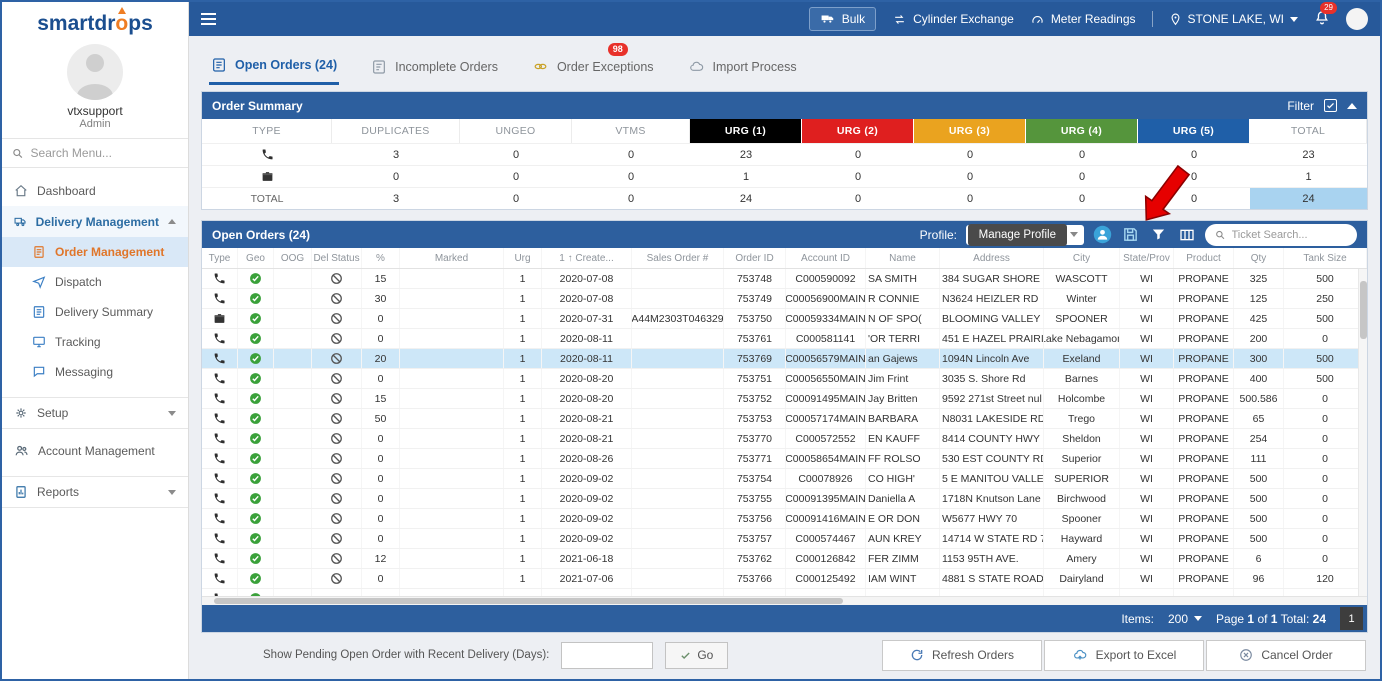 The height and width of the screenshot is (681, 1382). What do you see at coordinates (208, 19) in the screenshot?
I see `hamburger-menu-icon` at bounding box center [208, 19].